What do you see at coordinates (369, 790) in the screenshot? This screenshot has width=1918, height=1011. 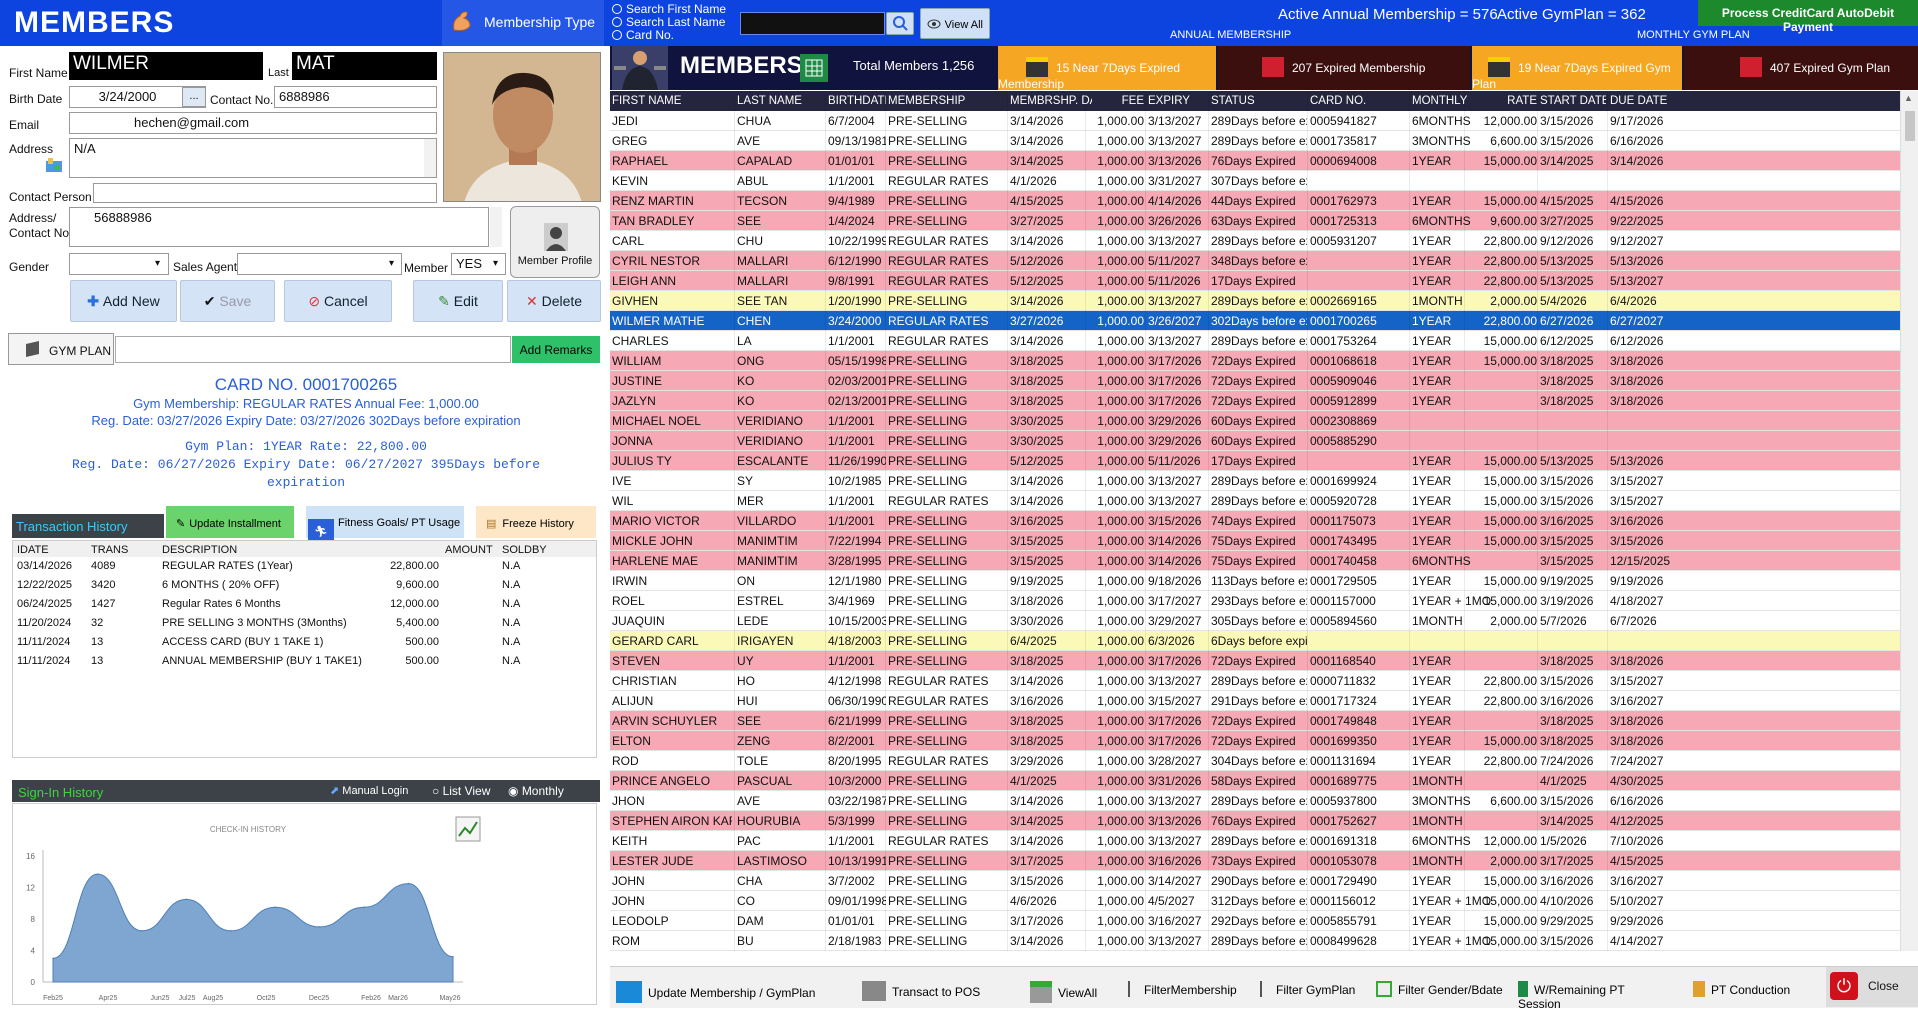 I see `manual-login-button: ⬈ Manual Login` at bounding box center [369, 790].